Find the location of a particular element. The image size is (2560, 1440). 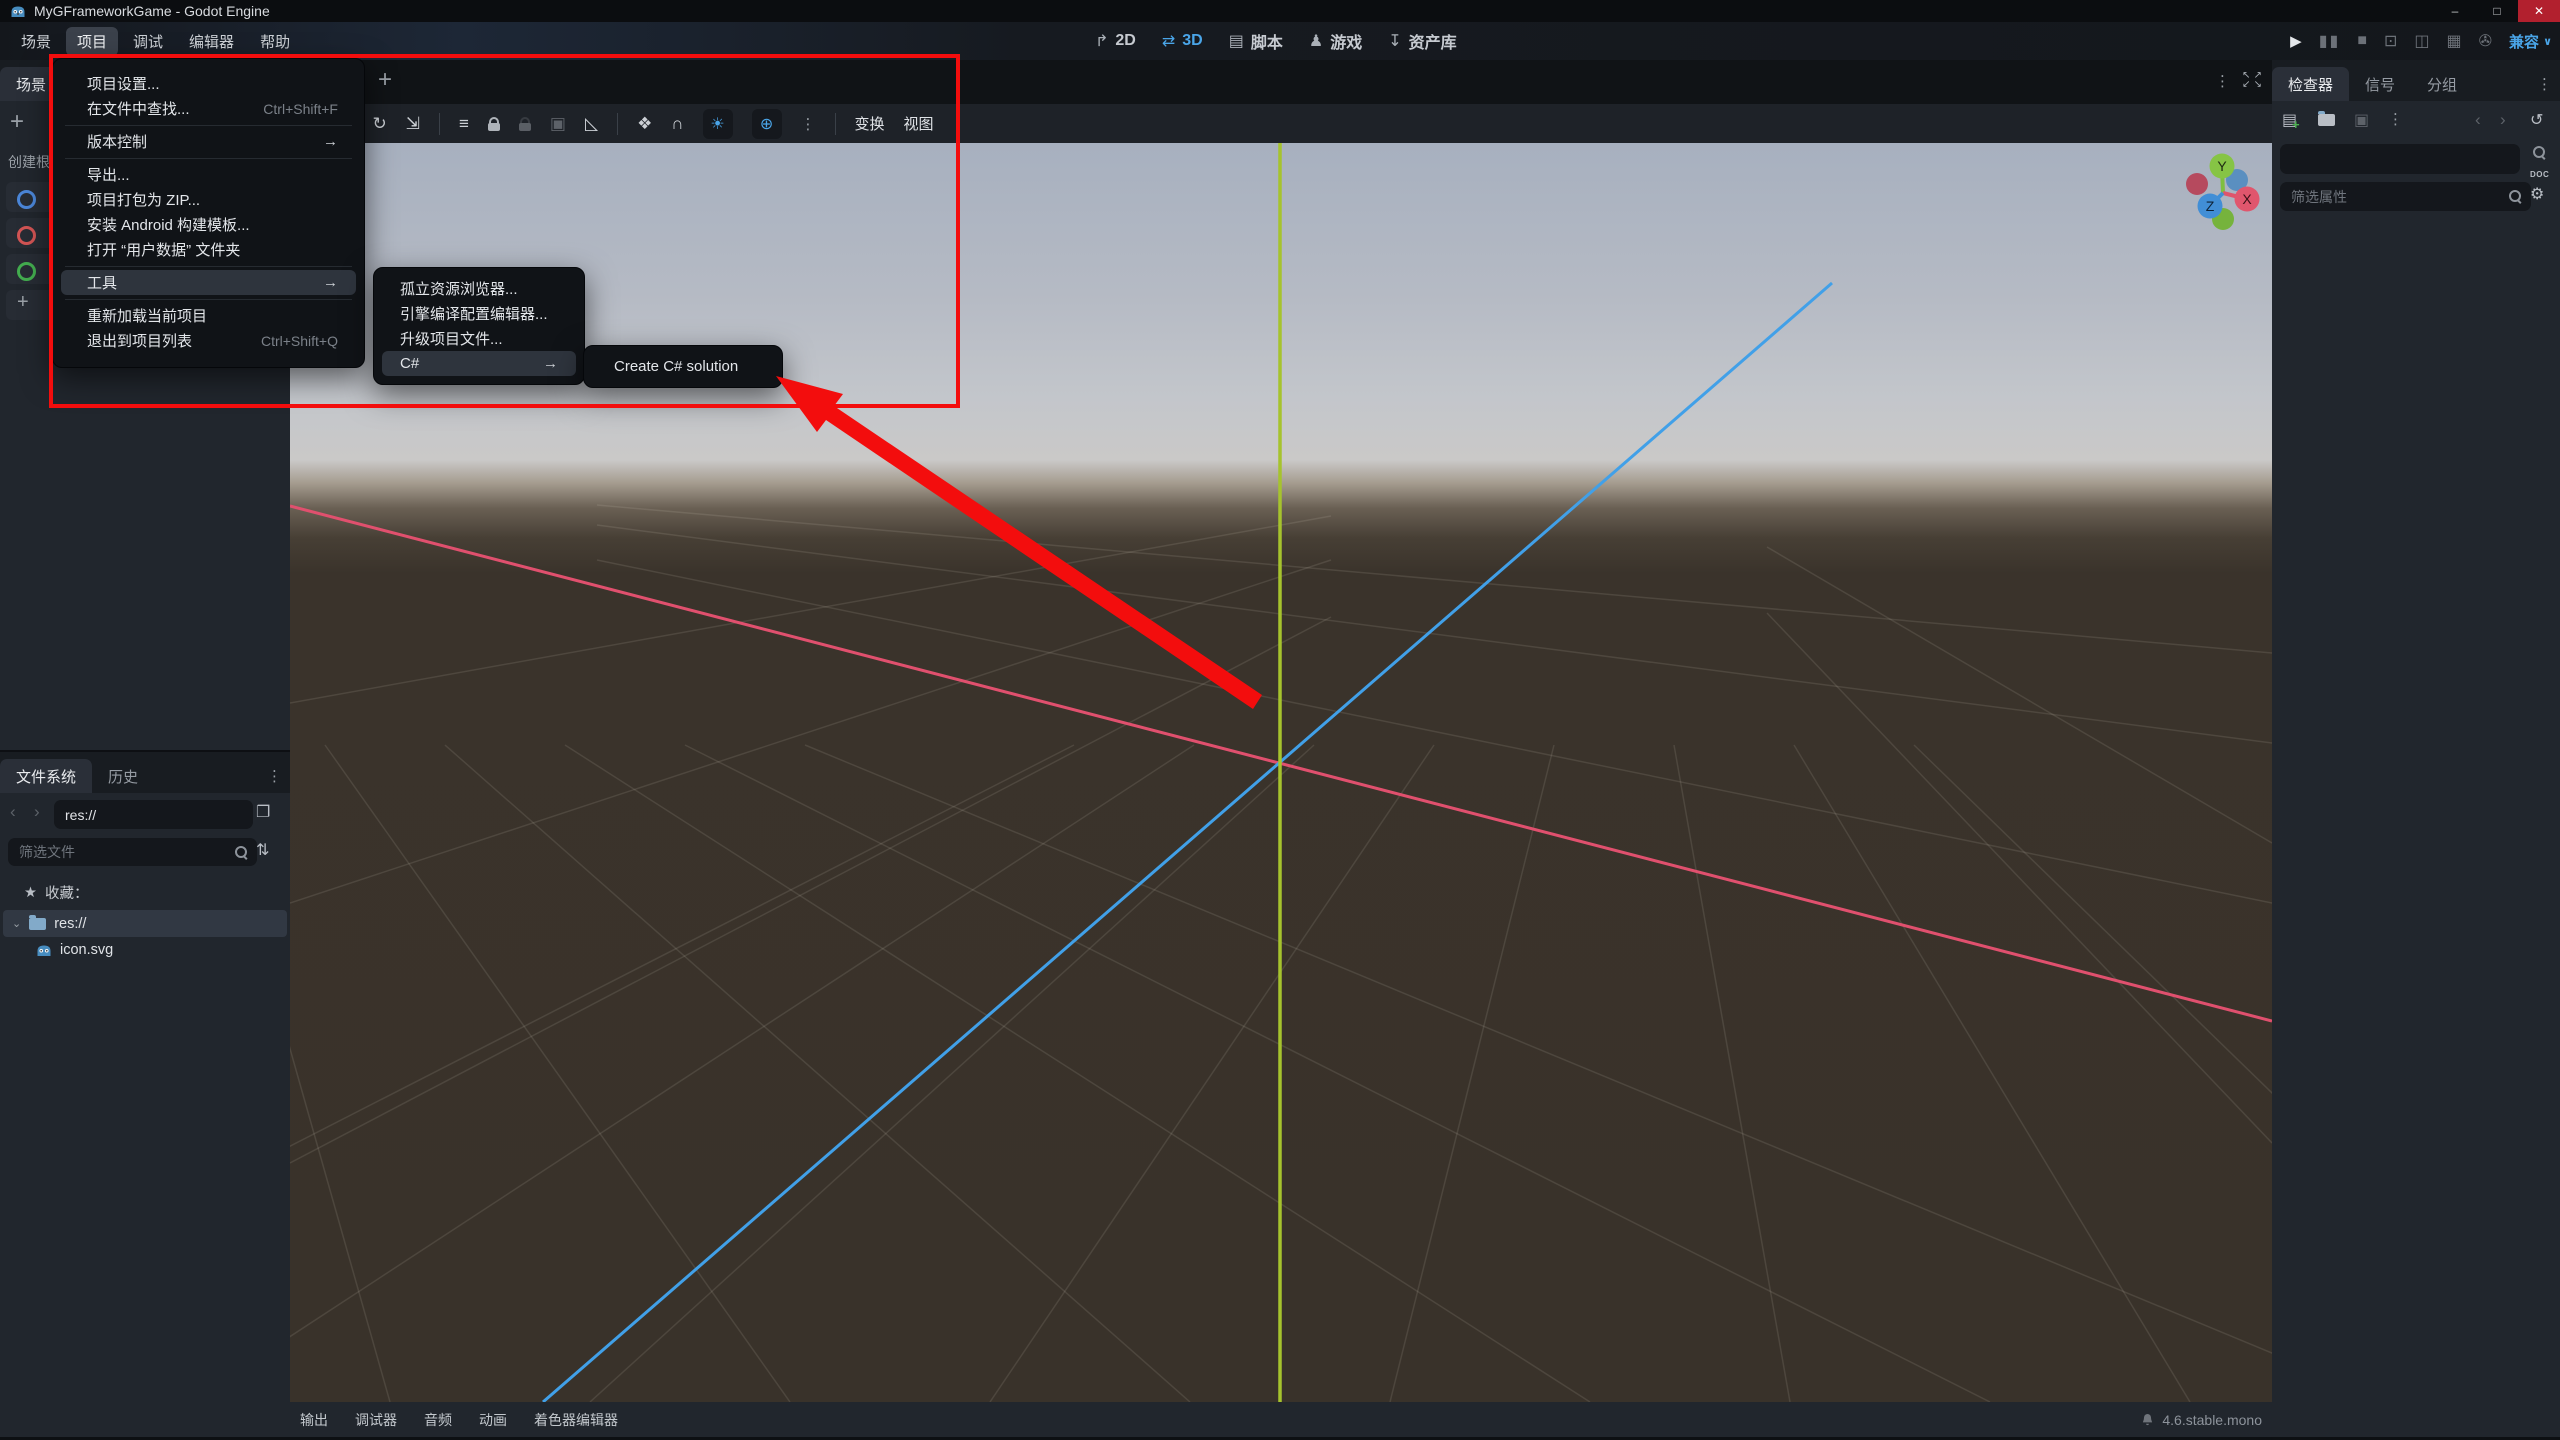

new-resource-icon: ▤ + is located at coordinates (2291, 121).